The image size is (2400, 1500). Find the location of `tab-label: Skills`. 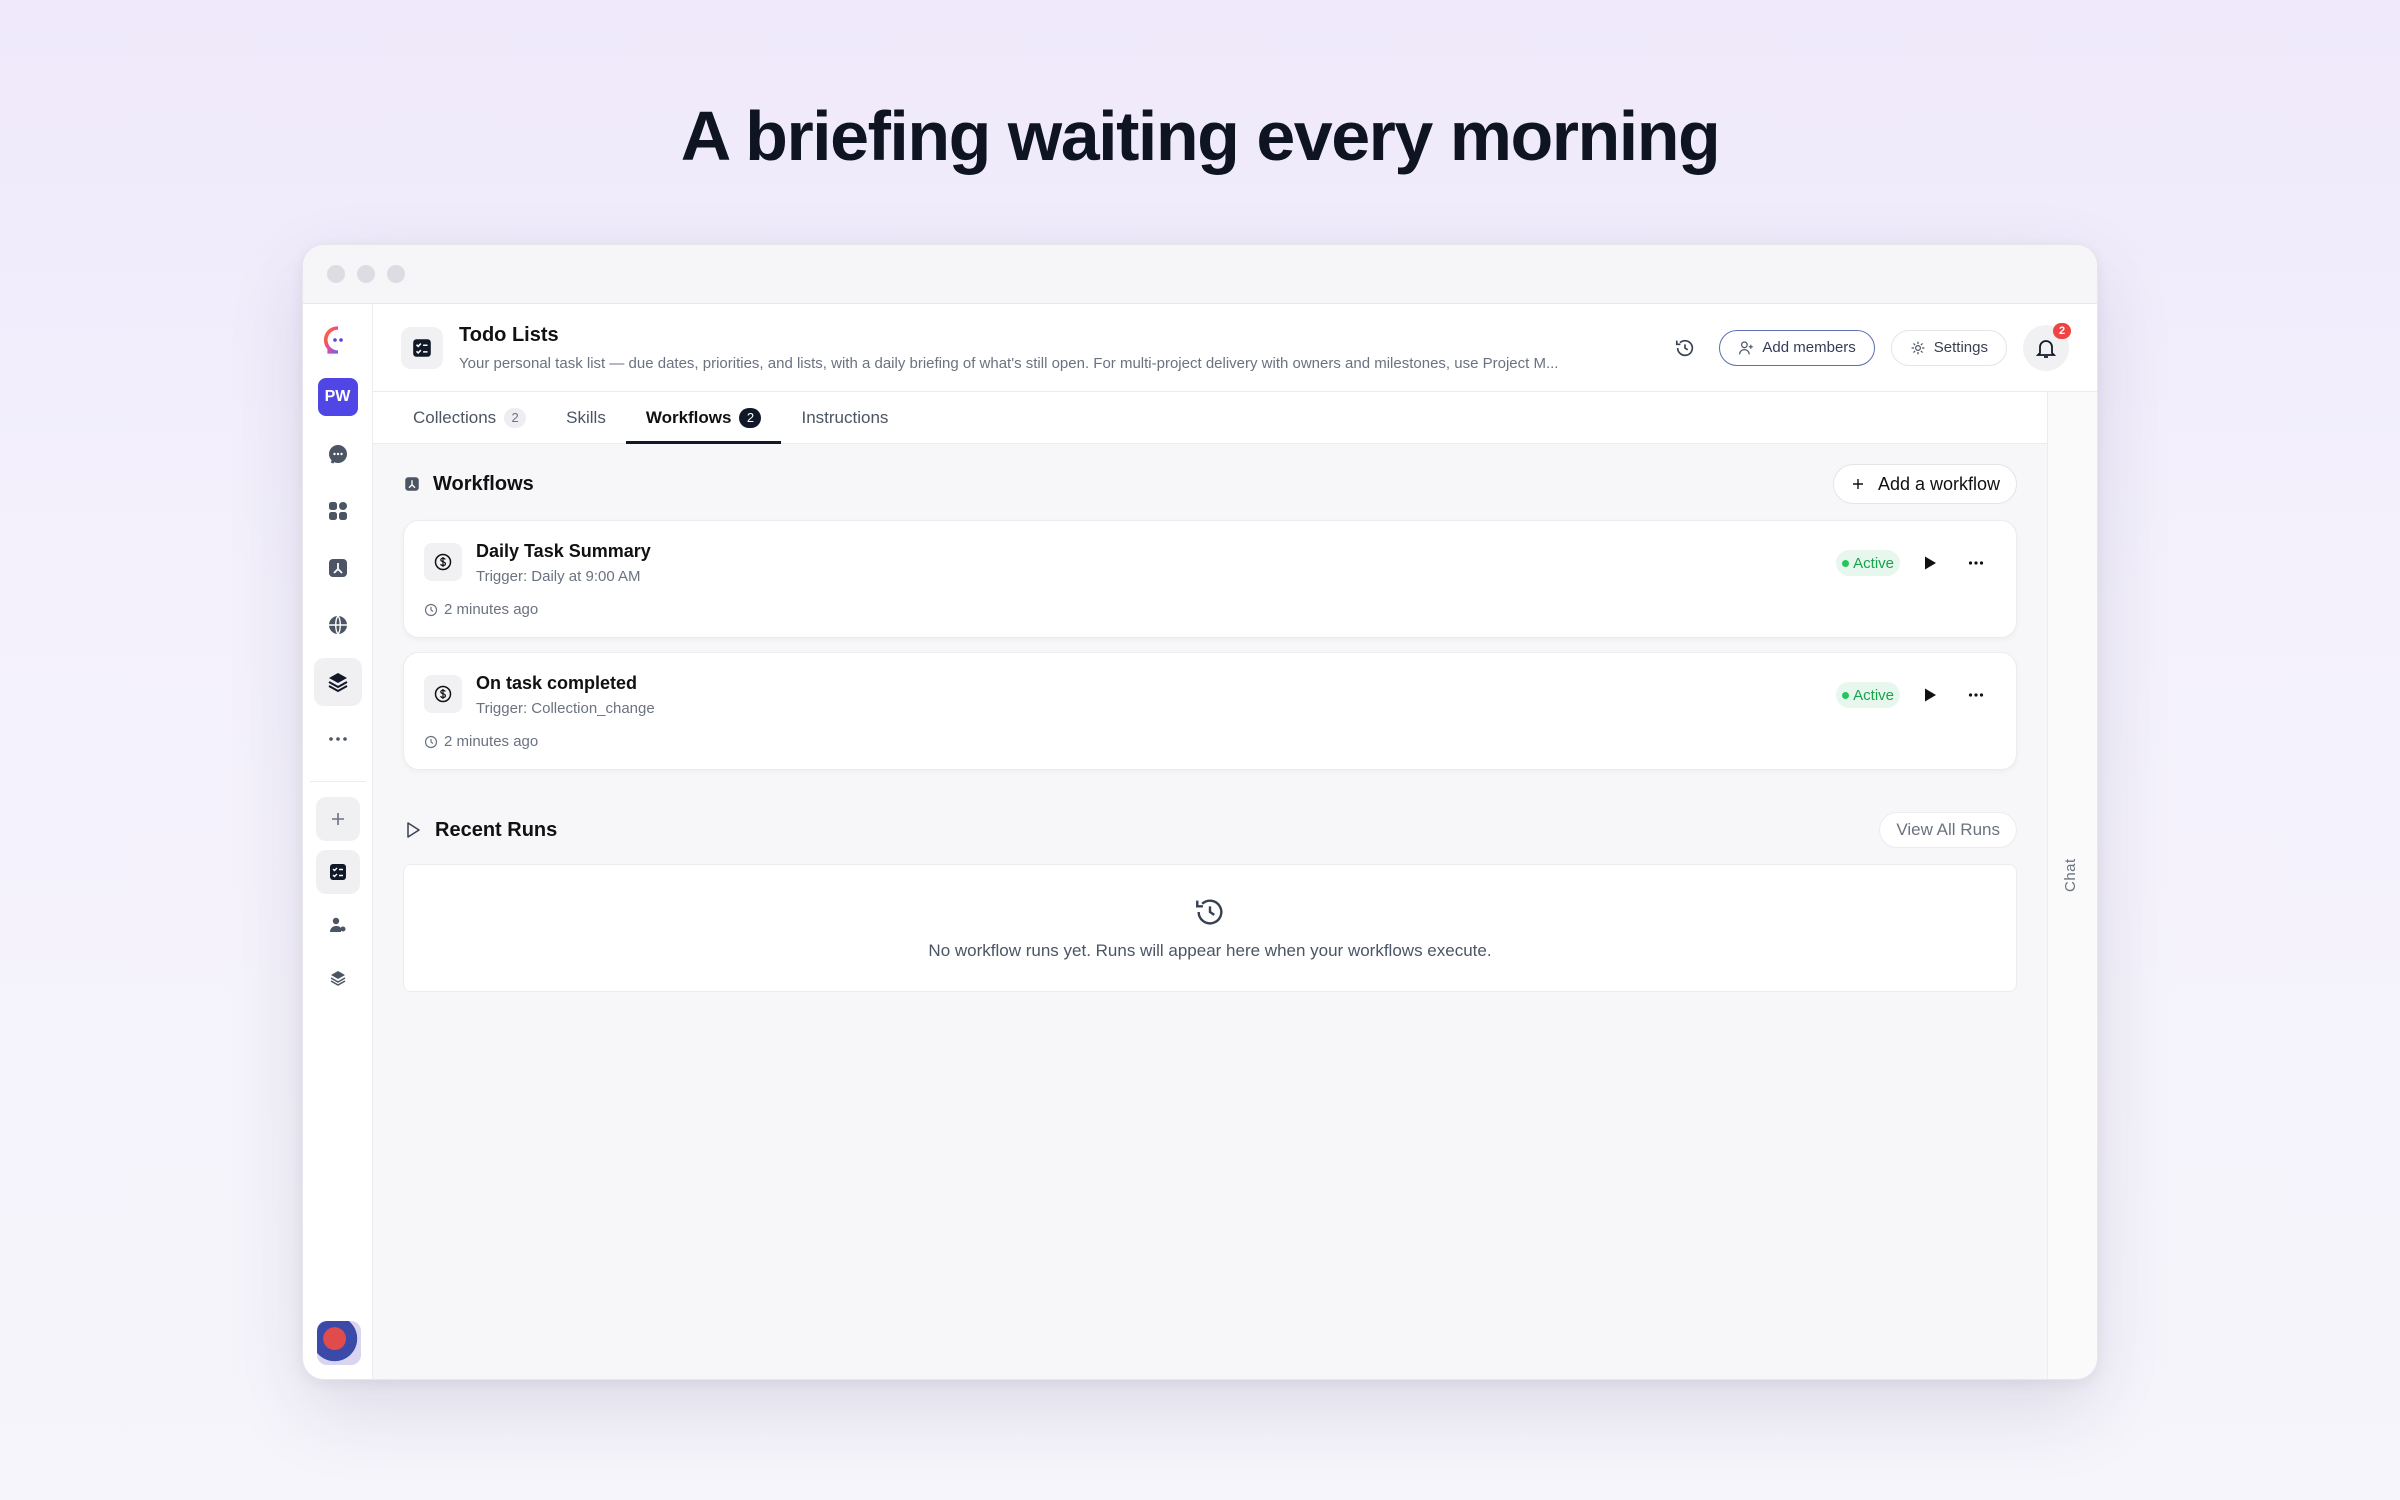

tab-label: Skills is located at coordinates (586, 417).